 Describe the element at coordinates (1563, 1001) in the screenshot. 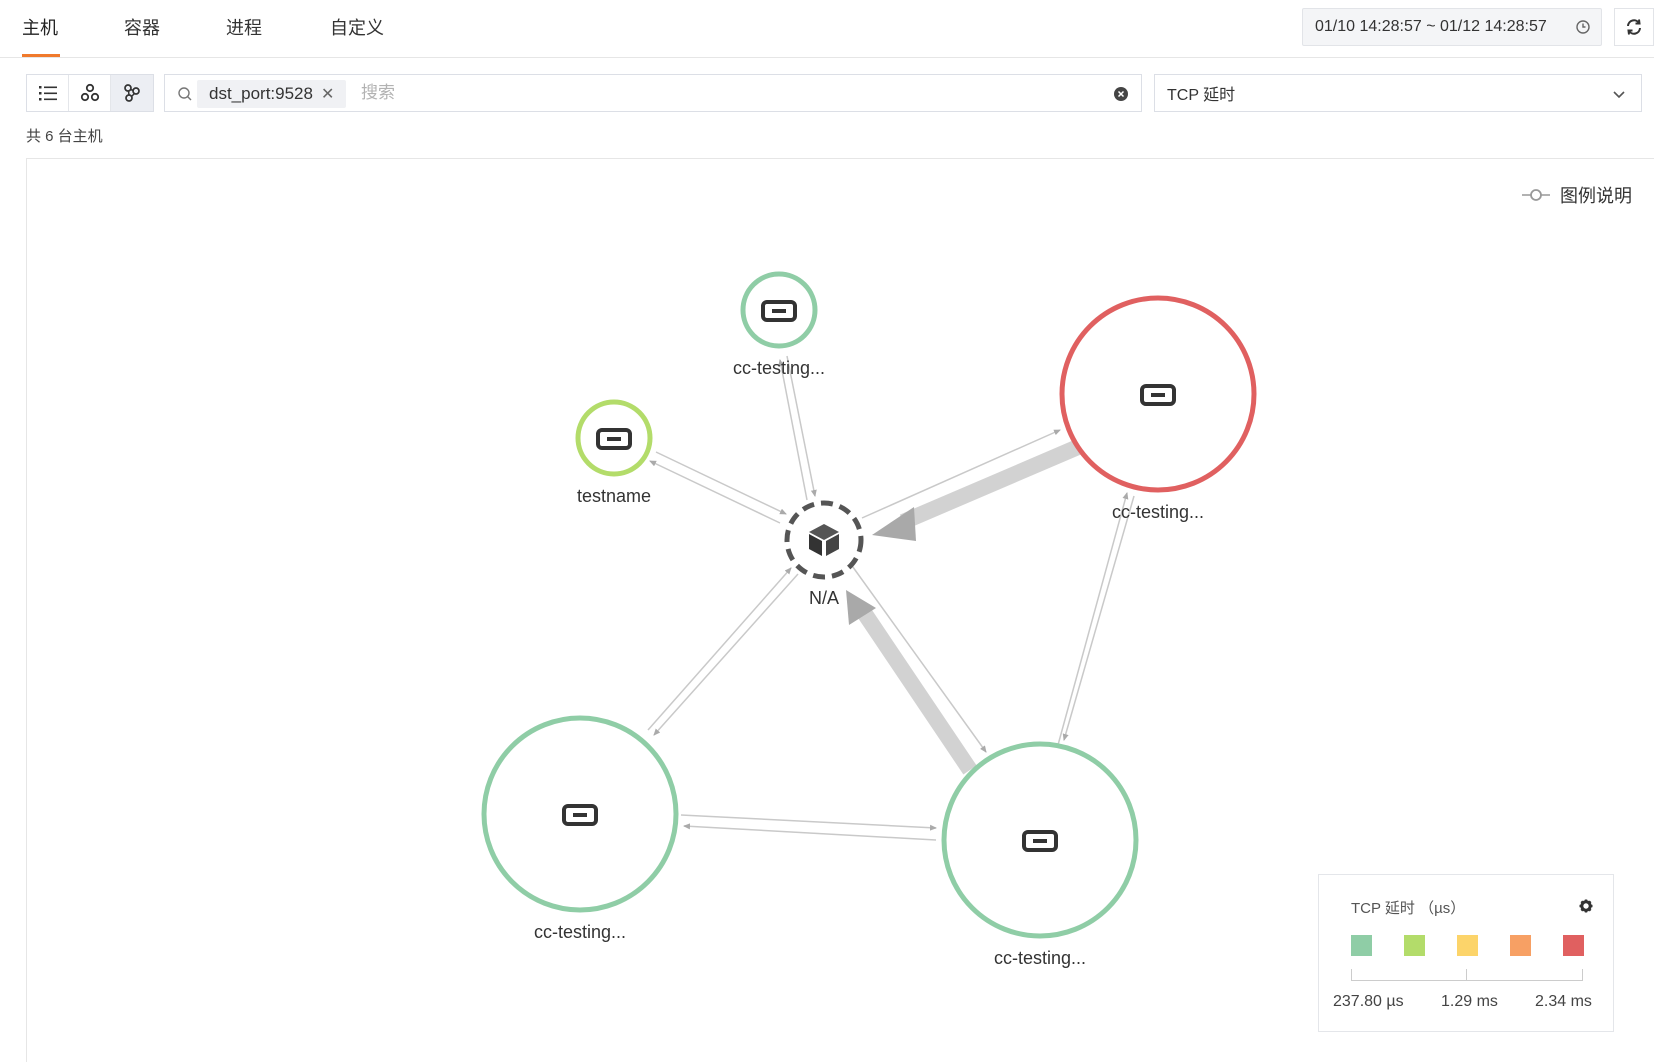

I see `legend-max-label: 2.34 ms` at that location.